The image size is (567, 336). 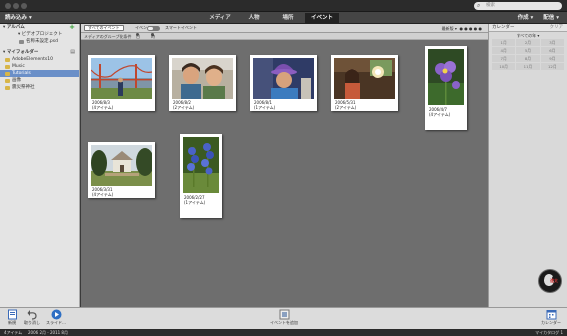 I want to click on event-stack: 2006/8/2 (2アイテム), so click(x=202, y=83).